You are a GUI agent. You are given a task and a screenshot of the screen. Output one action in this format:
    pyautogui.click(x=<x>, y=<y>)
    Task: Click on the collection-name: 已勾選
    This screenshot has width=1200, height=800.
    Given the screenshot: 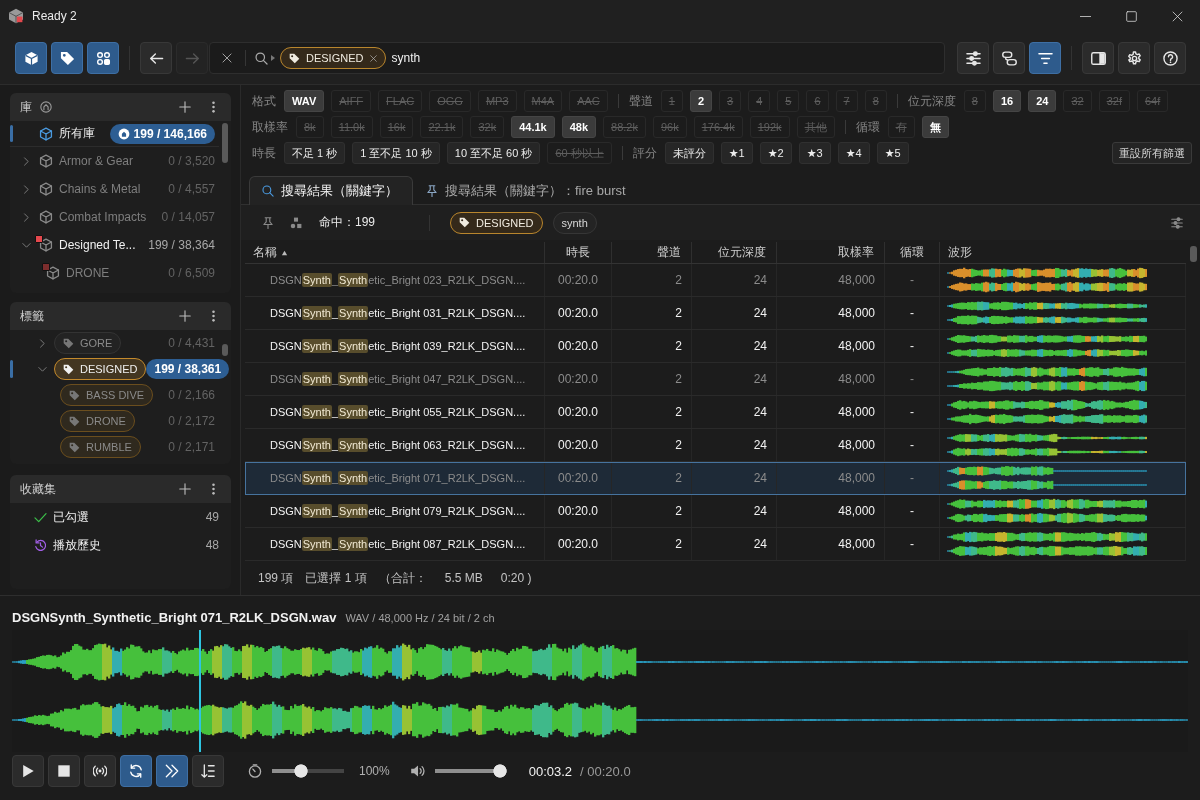 What is the action you would take?
    pyautogui.click(x=71, y=517)
    